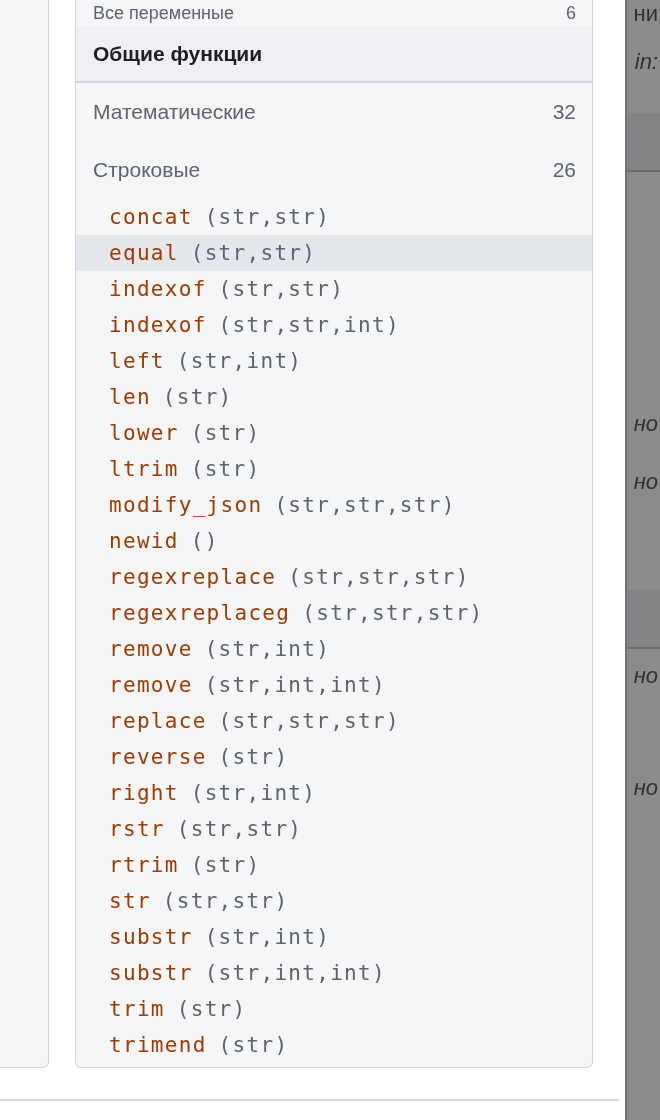 The height and width of the screenshot is (1120, 660). I want to click on function-item: str (str,str), so click(334, 901).